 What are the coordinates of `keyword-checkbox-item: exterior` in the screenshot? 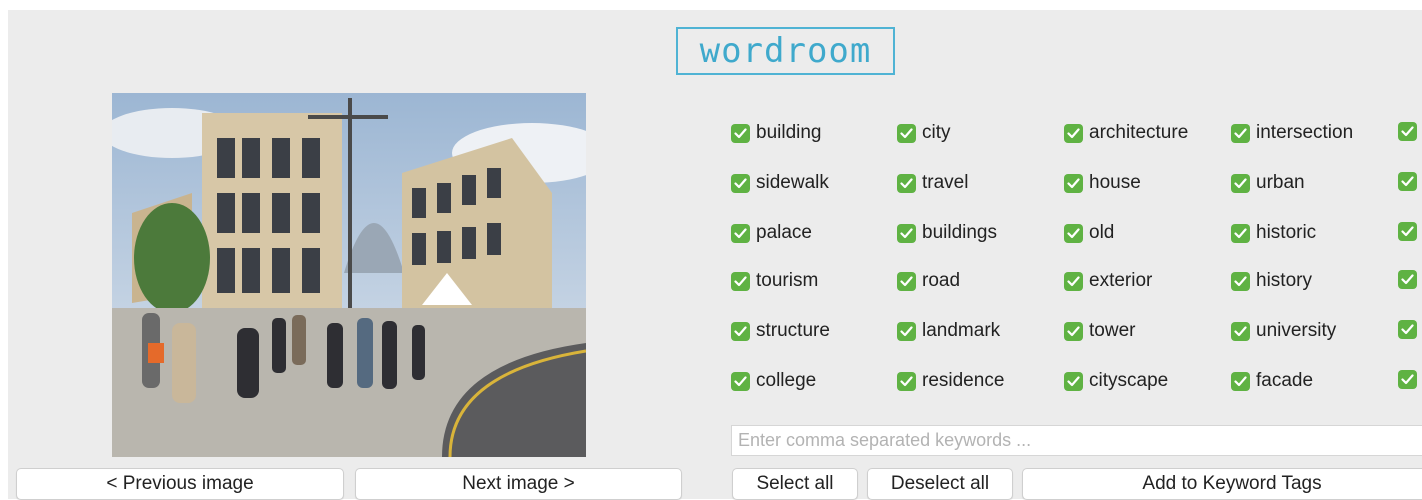 It's located at (1108, 281).